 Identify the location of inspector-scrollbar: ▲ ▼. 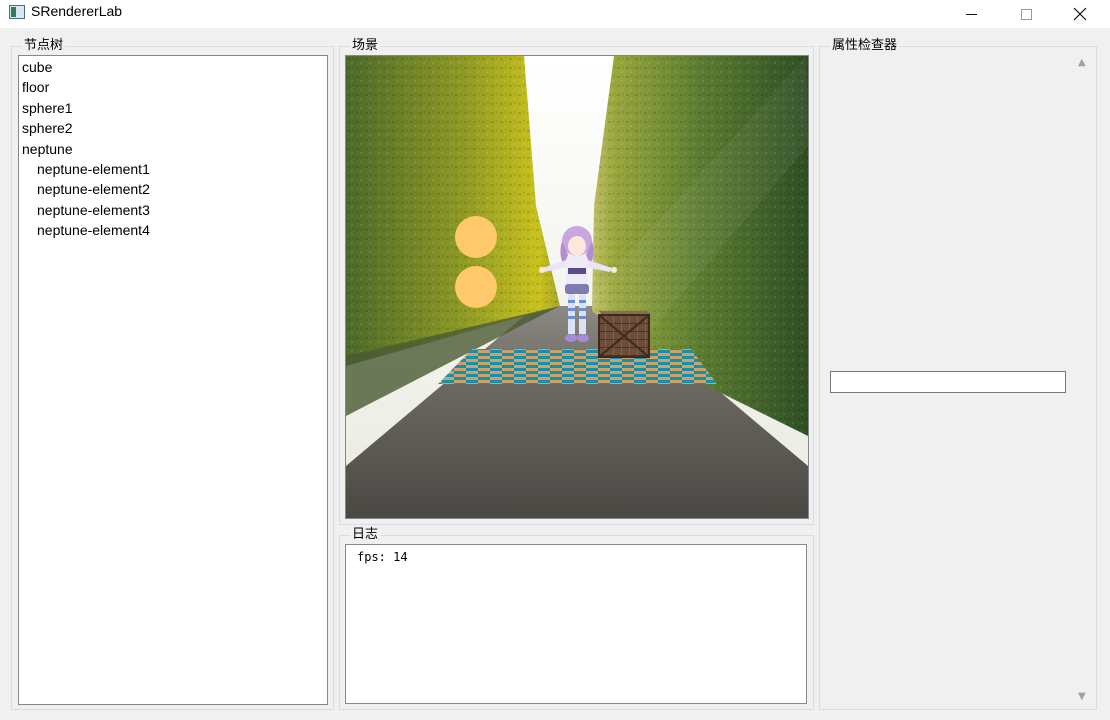
(1084, 380).